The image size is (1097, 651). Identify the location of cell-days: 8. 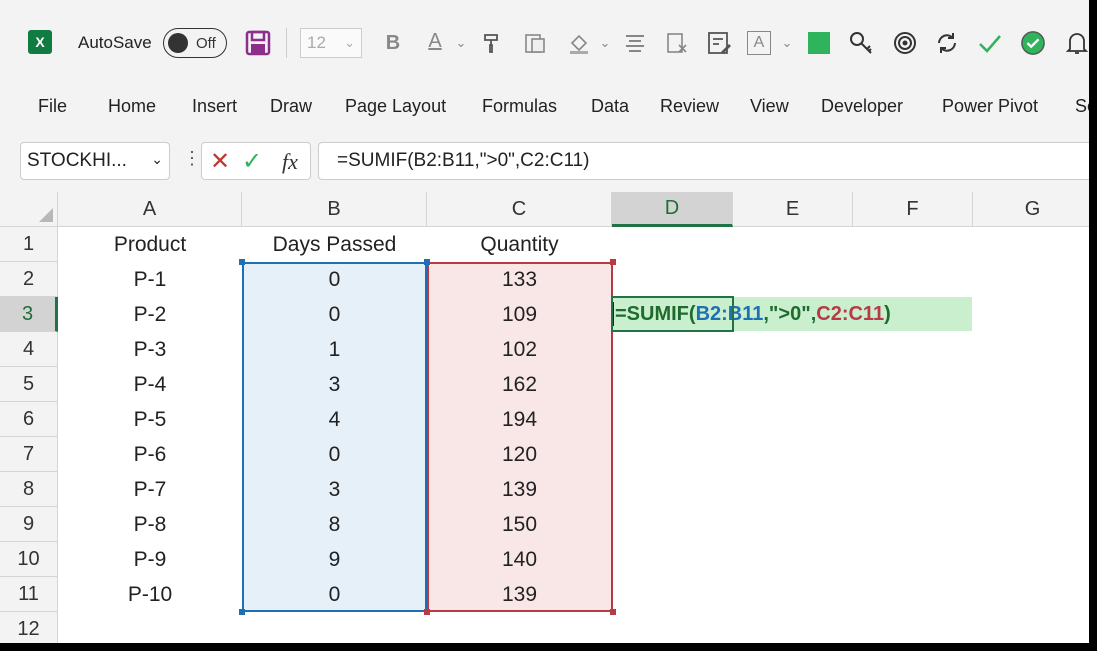
(334, 524).